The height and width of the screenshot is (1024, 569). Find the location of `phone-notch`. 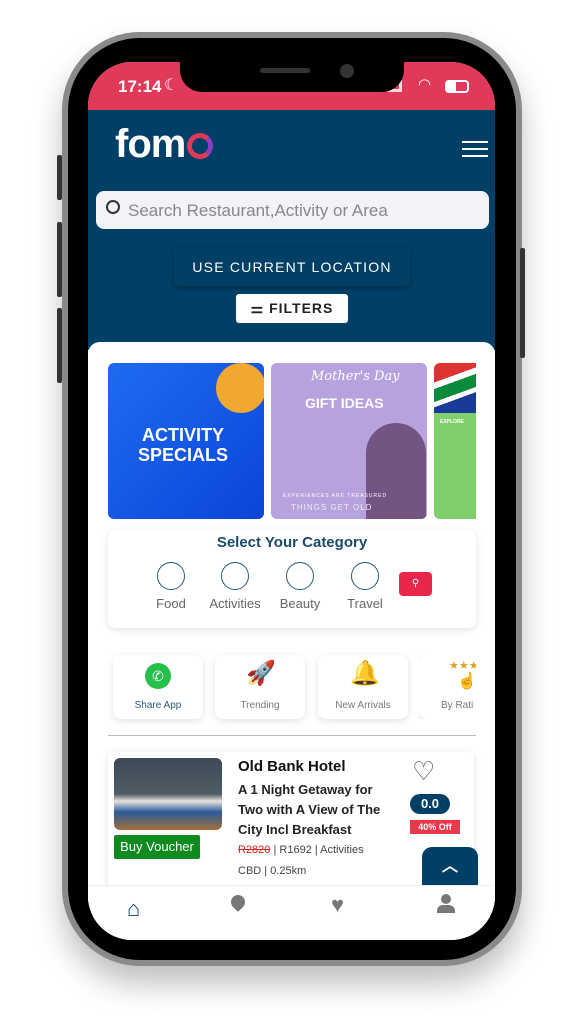

phone-notch is located at coordinates (292, 77).